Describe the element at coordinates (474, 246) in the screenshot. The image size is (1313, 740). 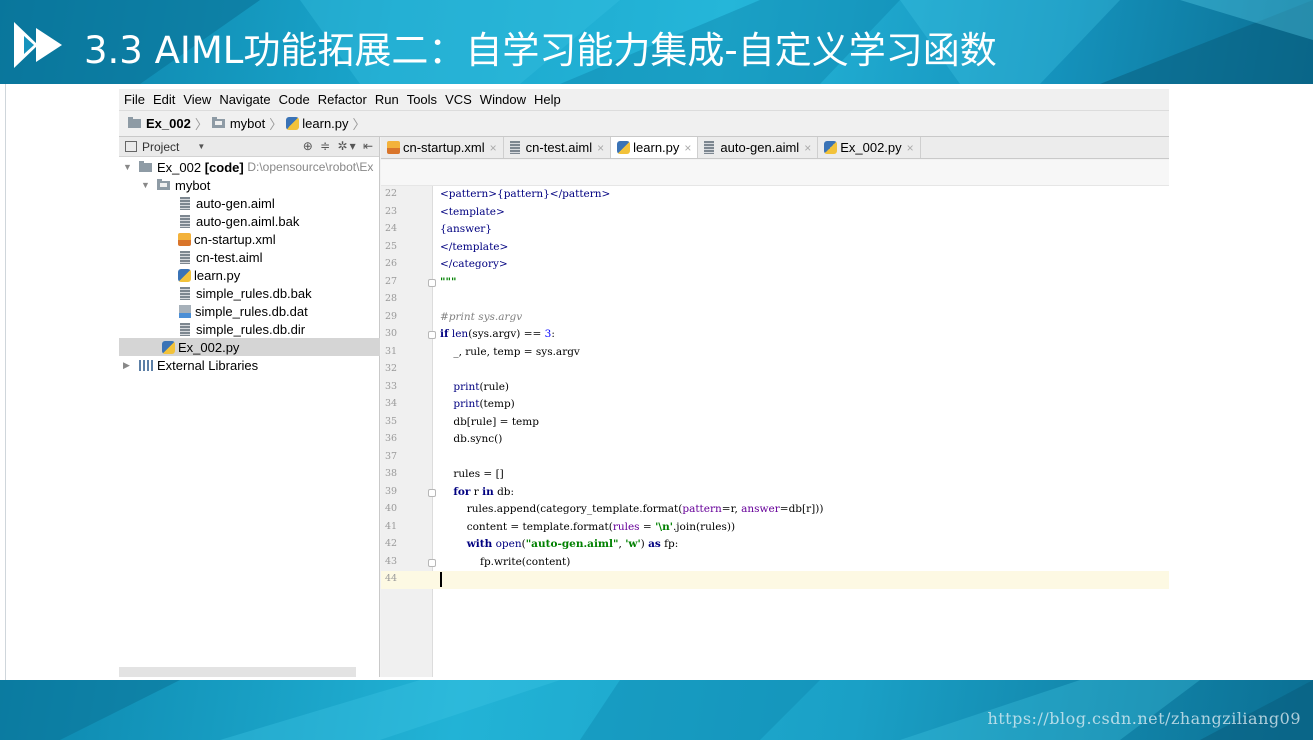
I see `code-text: </template>` at that location.